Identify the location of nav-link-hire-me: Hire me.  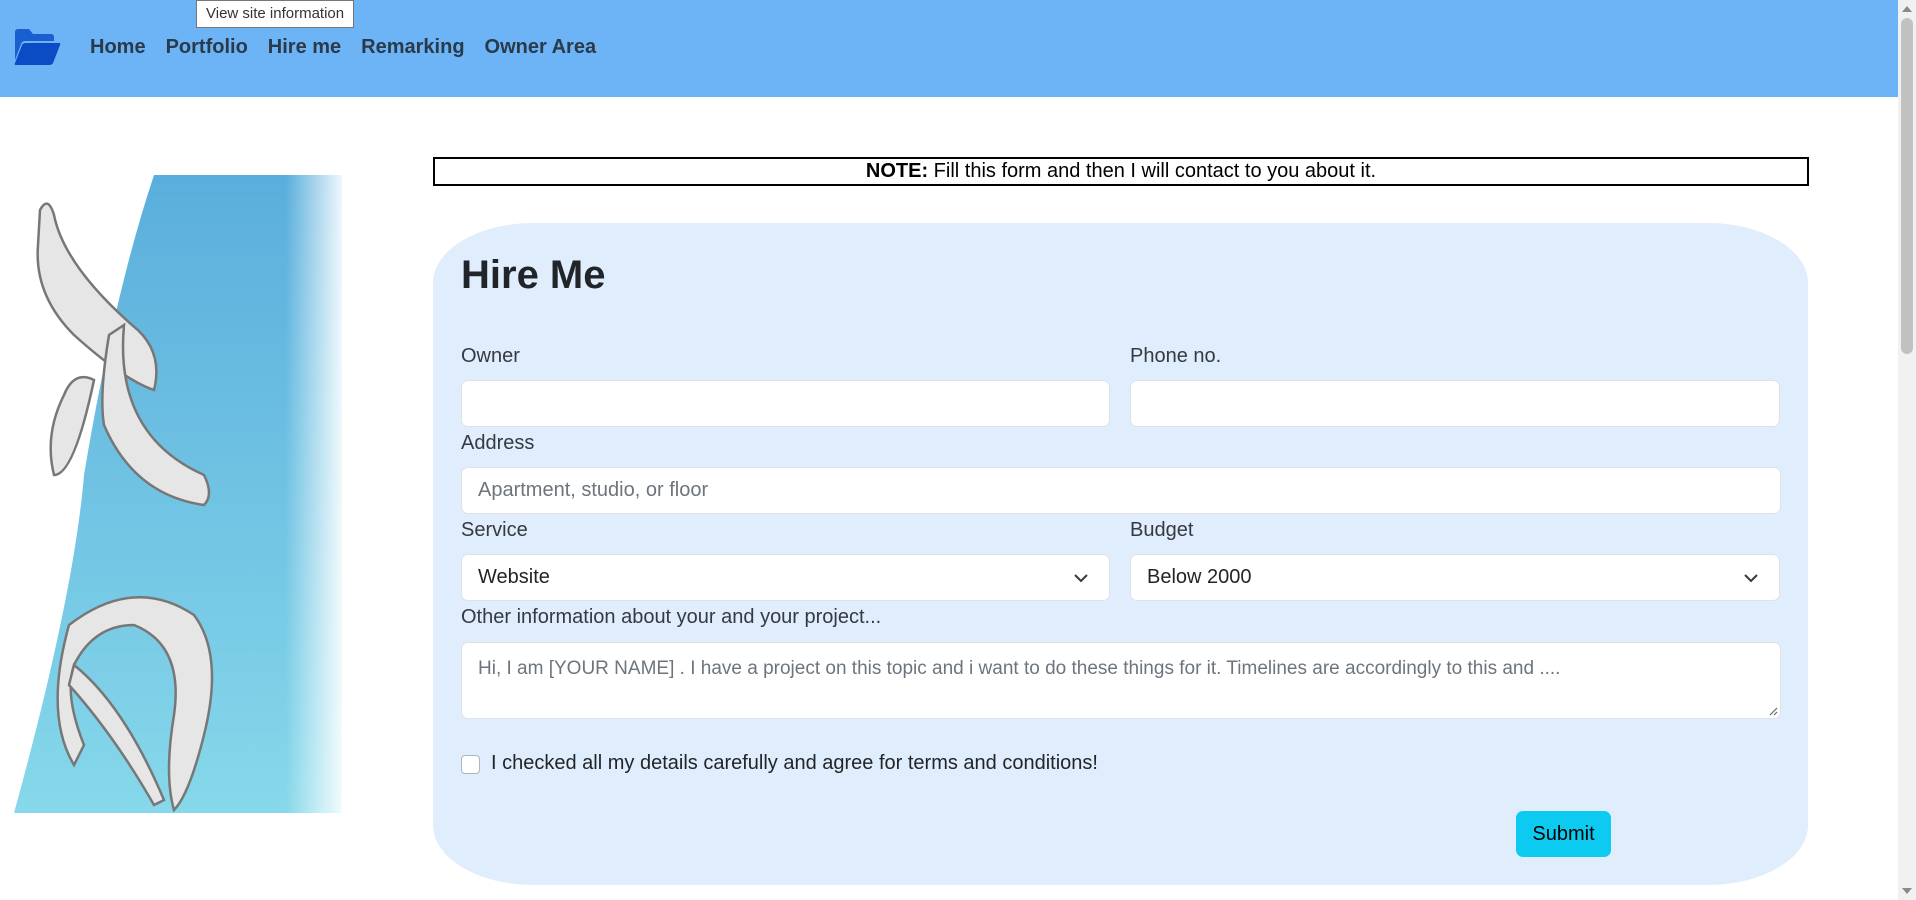
(304, 47).